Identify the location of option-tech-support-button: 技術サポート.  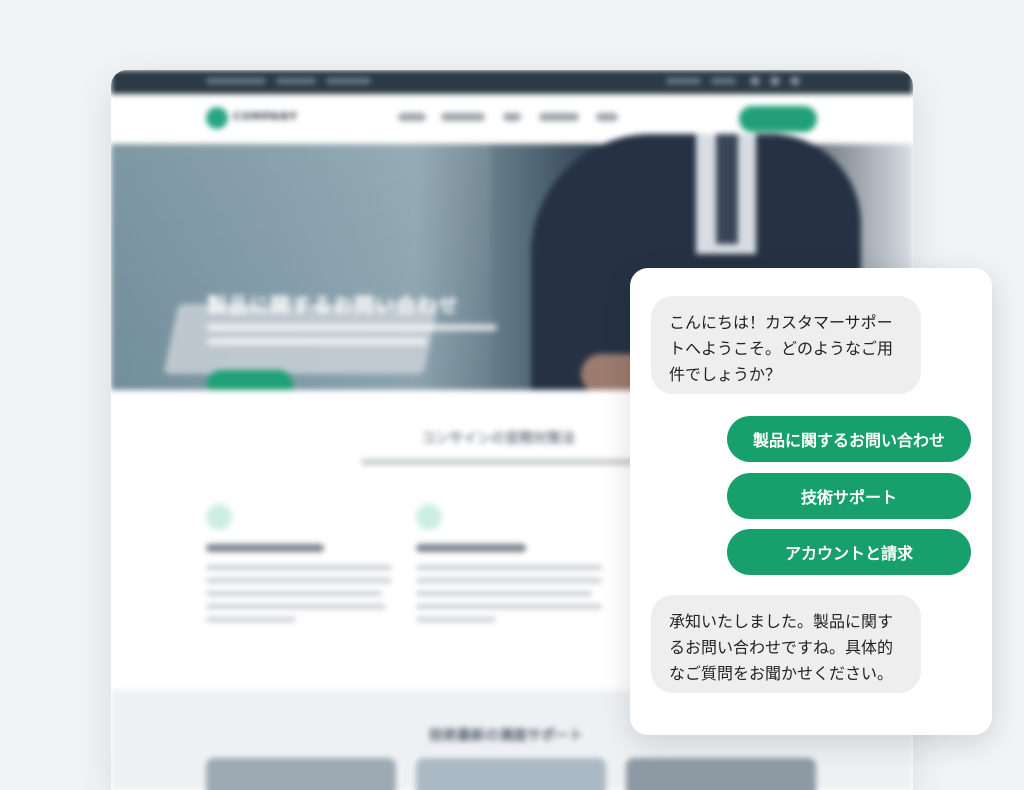
(849, 496).